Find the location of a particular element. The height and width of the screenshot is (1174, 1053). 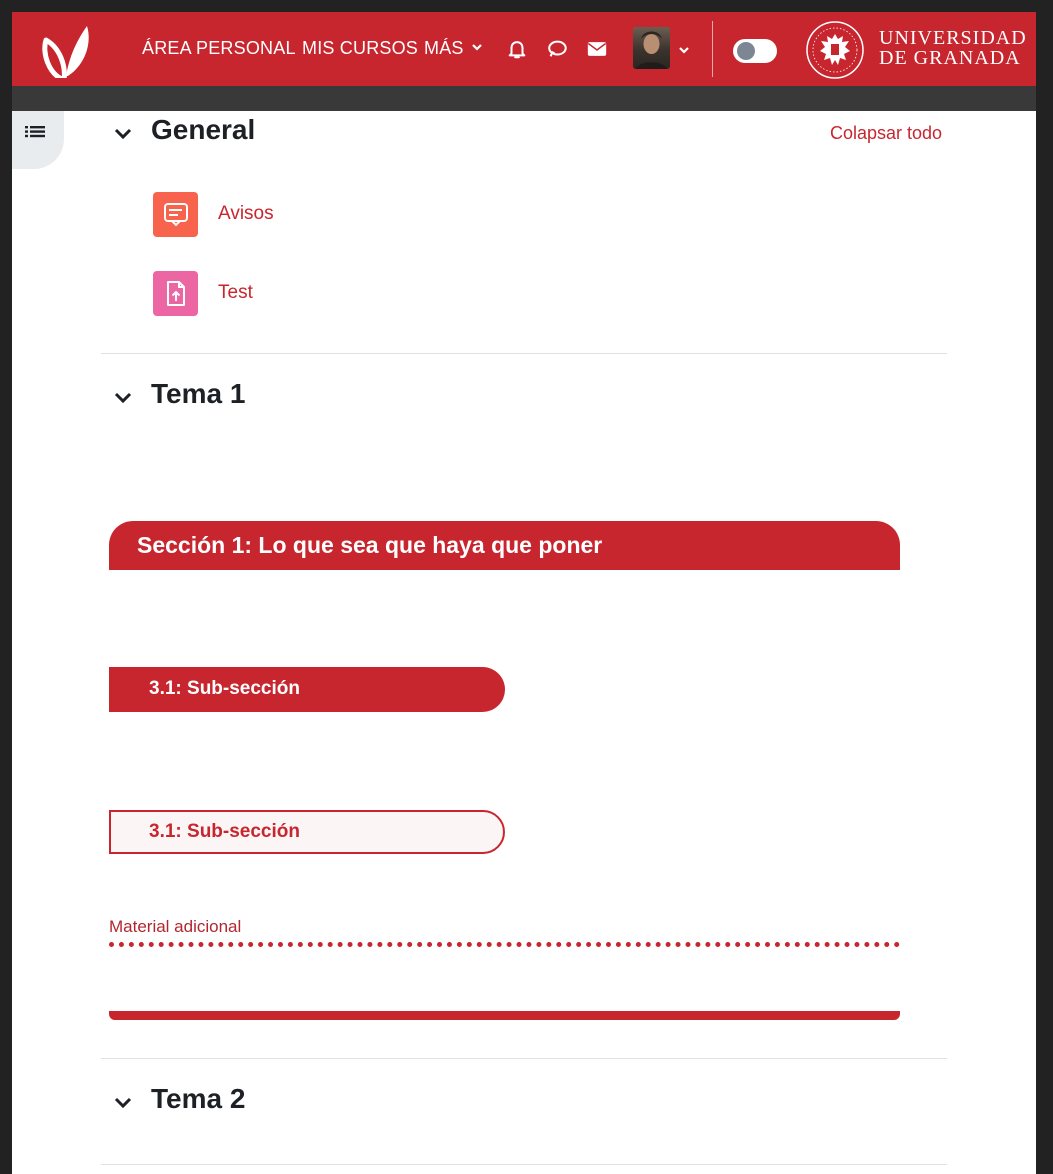

university-name: UNIVERSIDAD DE GRANADA is located at coordinates (953, 48).